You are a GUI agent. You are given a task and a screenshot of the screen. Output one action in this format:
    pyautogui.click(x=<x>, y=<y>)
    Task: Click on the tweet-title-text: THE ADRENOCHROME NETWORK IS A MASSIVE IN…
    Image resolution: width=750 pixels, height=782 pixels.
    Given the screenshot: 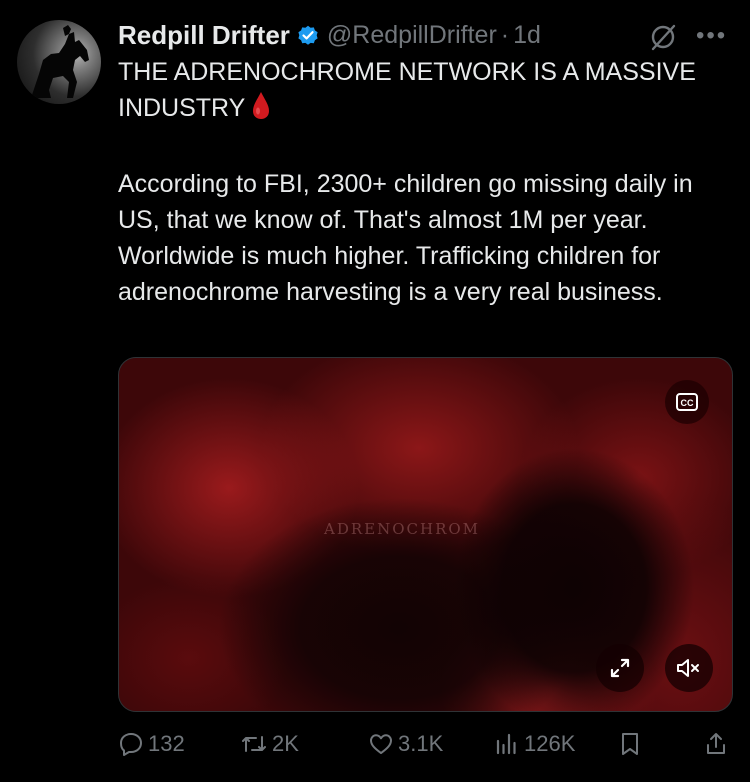 What is the action you would take?
    pyautogui.click(x=407, y=90)
    